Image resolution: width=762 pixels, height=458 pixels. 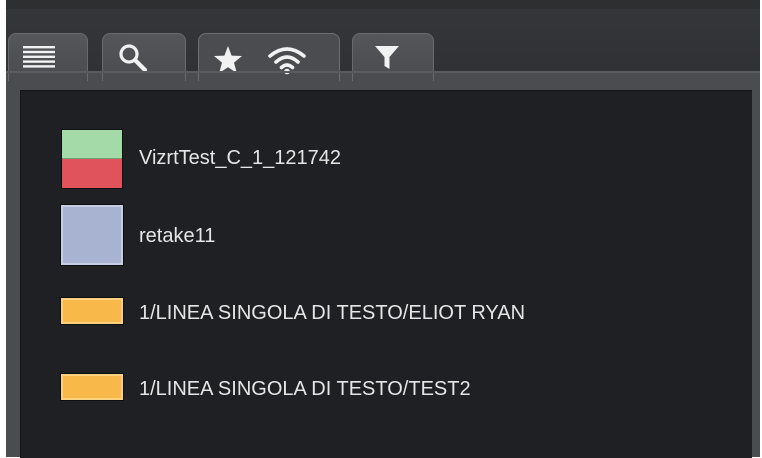 What do you see at coordinates (177, 236) in the screenshot?
I see `item-label: retake11` at bounding box center [177, 236].